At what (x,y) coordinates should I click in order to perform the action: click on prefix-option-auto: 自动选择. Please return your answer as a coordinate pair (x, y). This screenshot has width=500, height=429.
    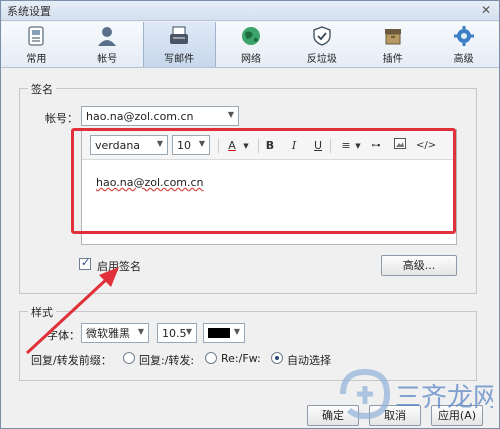
    Looking at the image, I should click on (309, 360).